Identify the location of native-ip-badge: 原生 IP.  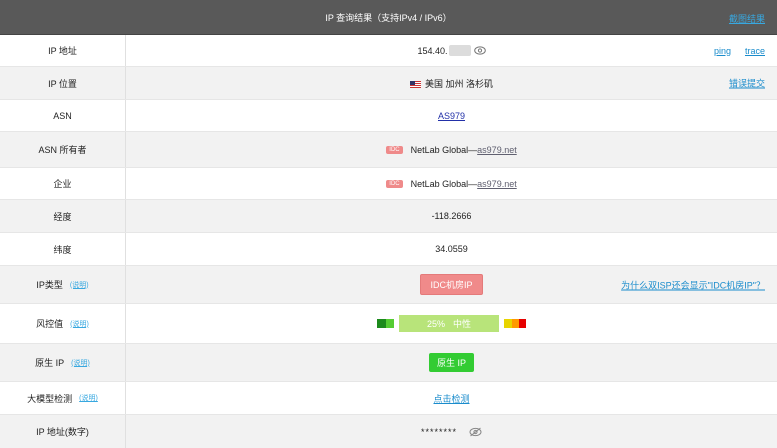
(451, 362).